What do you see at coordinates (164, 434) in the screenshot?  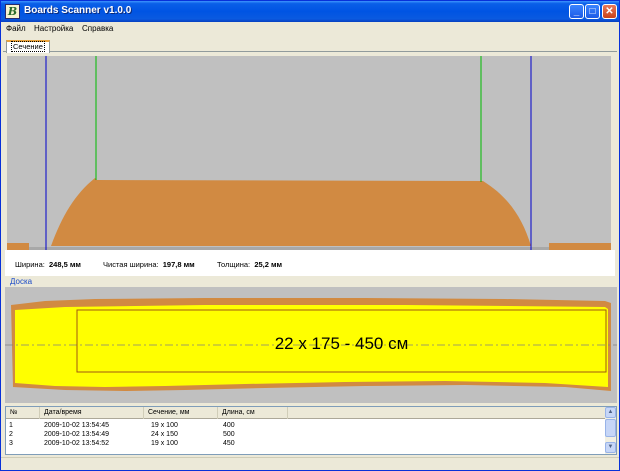 I see `cell-section: 24 x 150` at bounding box center [164, 434].